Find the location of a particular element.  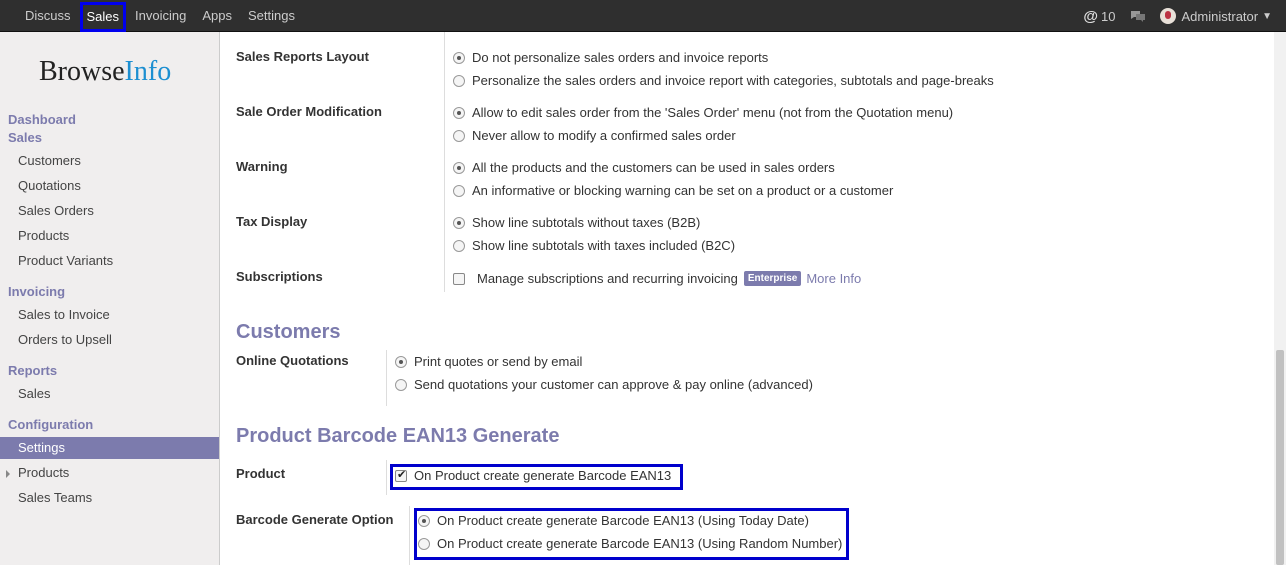

label-tax-display: Tax Display is located at coordinates (272, 221).